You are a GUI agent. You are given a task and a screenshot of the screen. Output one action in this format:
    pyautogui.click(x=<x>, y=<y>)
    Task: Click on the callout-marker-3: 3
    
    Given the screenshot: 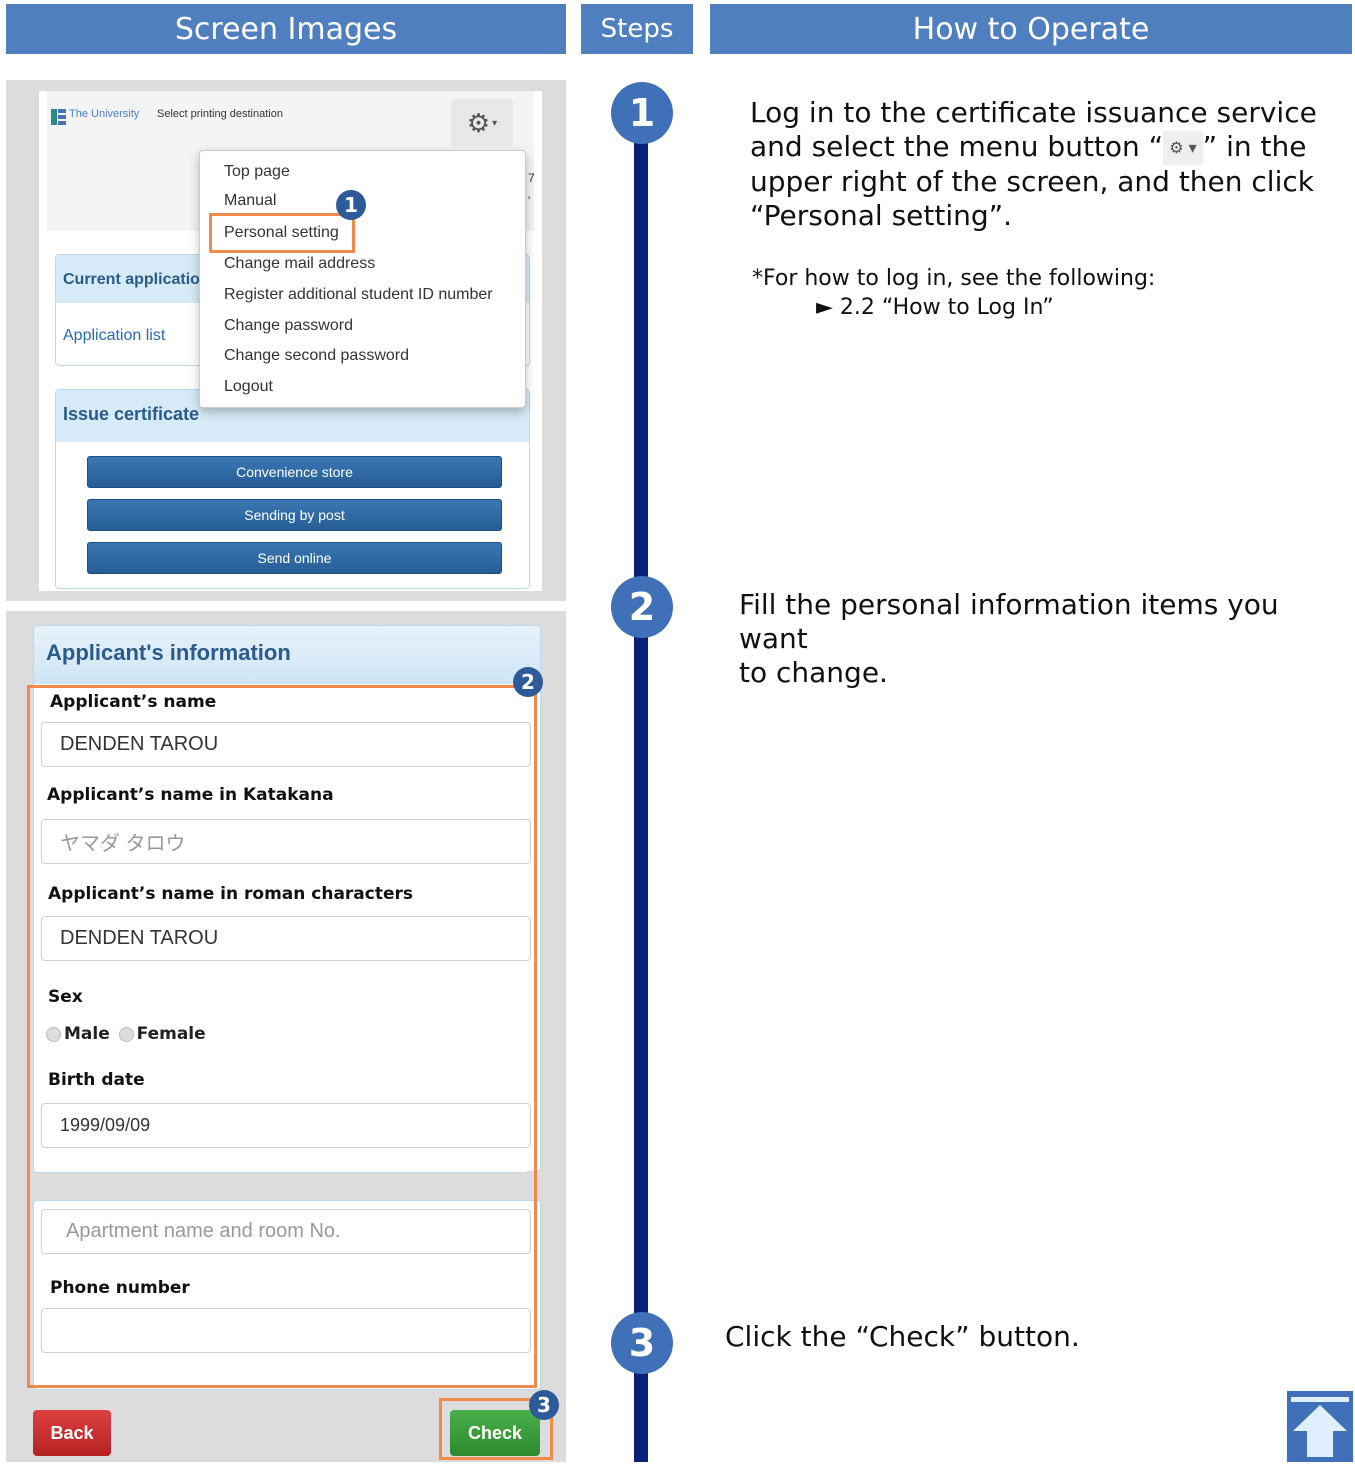 What is the action you would take?
    pyautogui.click(x=544, y=1405)
    